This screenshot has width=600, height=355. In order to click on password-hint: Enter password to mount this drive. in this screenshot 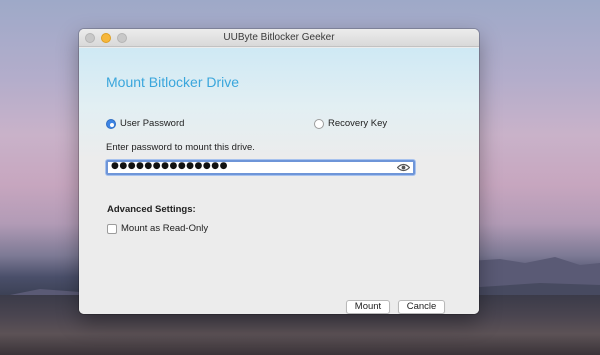, I will do `click(180, 147)`.